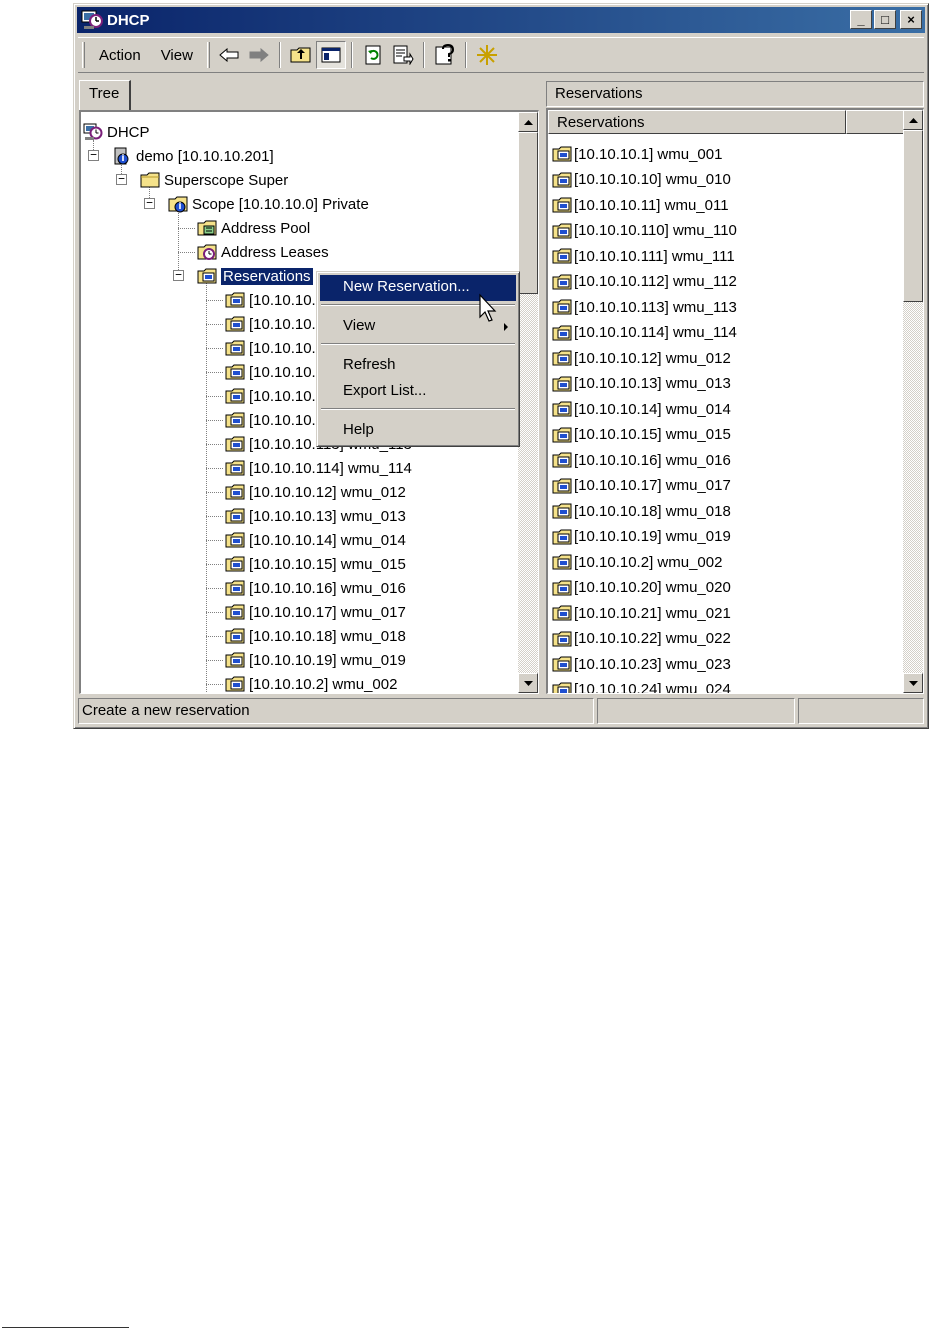  Describe the element at coordinates (861, 19) in the screenshot. I see `minimize-button: _` at that location.